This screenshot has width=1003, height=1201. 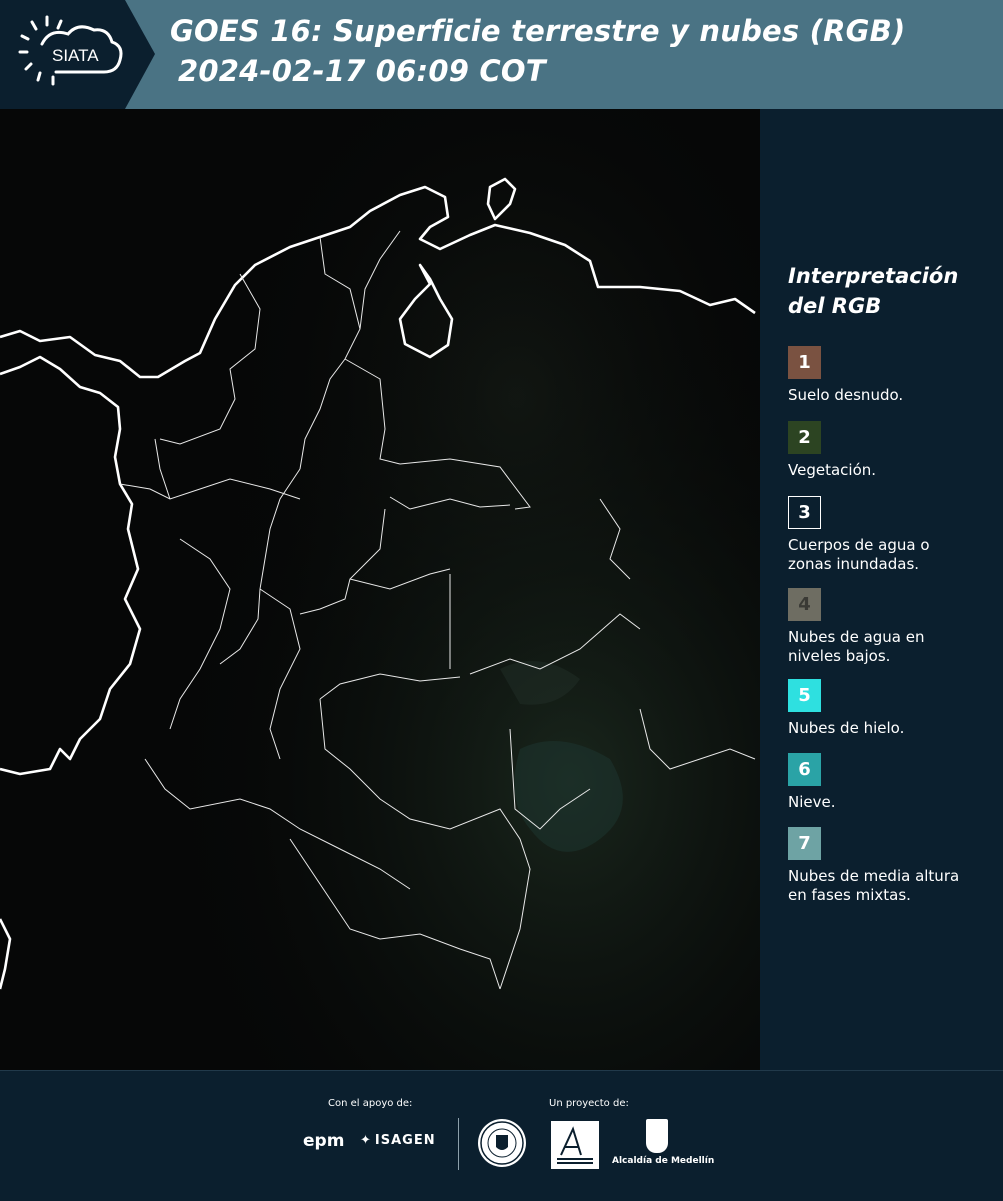 What do you see at coordinates (398, 1140) in the screenshot?
I see `isagen-logo: ✦ ISAGEN` at bounding box center [398, 1140].